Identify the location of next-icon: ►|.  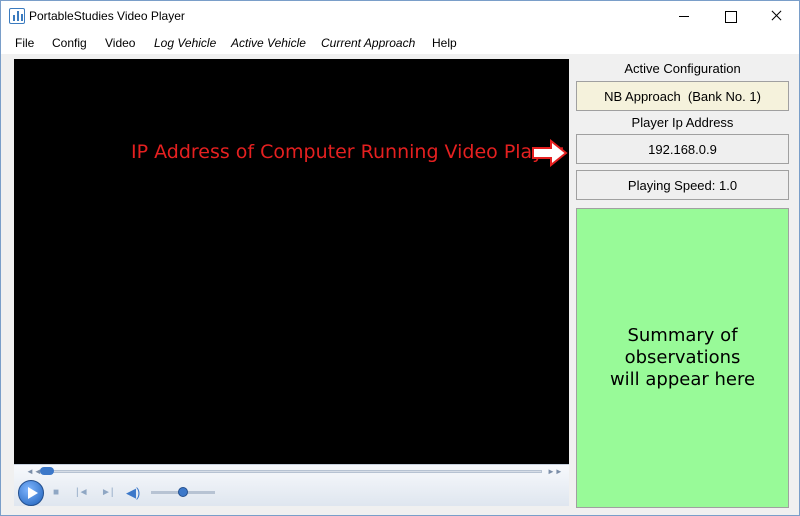
(107, 493).